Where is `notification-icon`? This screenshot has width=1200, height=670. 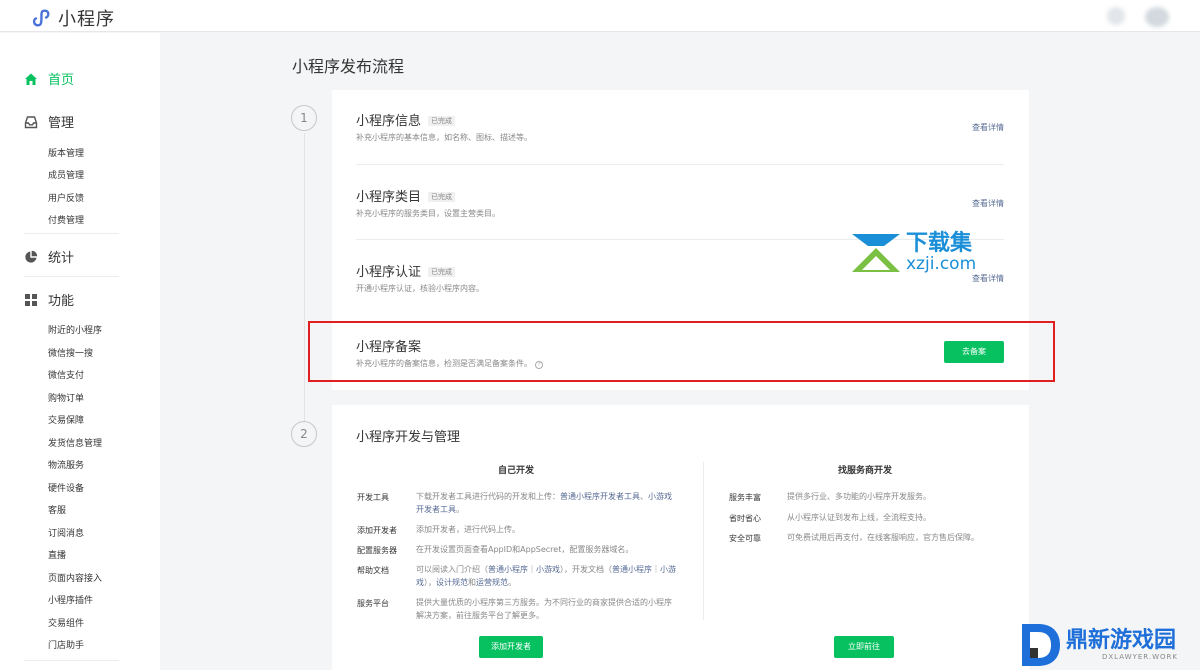 notification-icon is located at coordinates (1116, 16).